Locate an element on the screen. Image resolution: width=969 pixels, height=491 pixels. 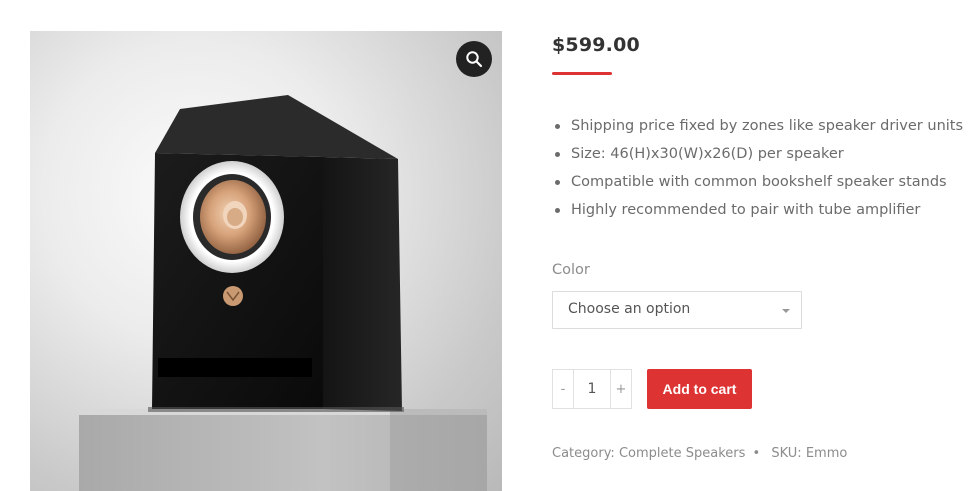
color-select: Choose an option is located at coordinates (677, 310).